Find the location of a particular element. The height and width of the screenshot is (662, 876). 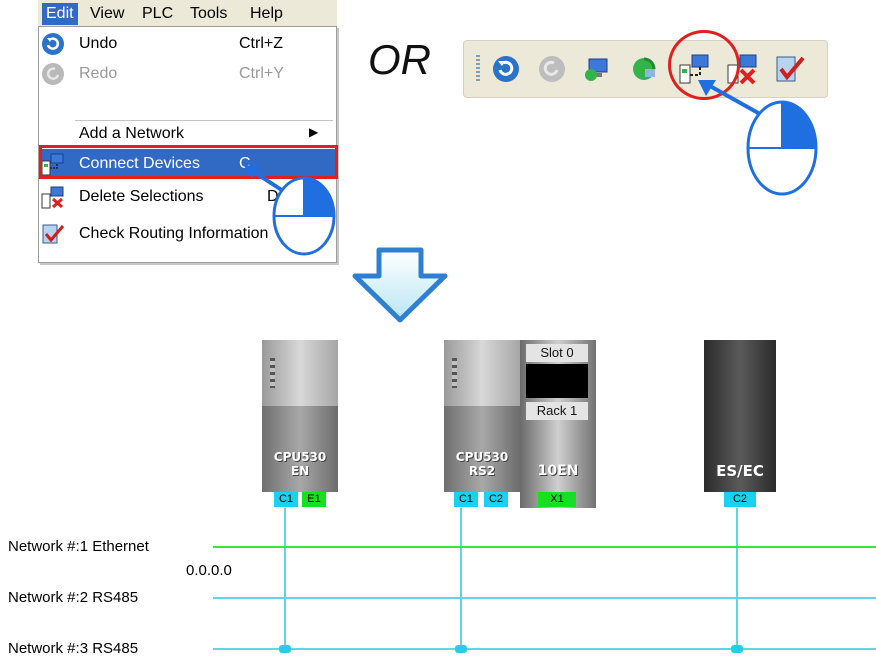

menu-view: View is located at coordinates (107, 14).